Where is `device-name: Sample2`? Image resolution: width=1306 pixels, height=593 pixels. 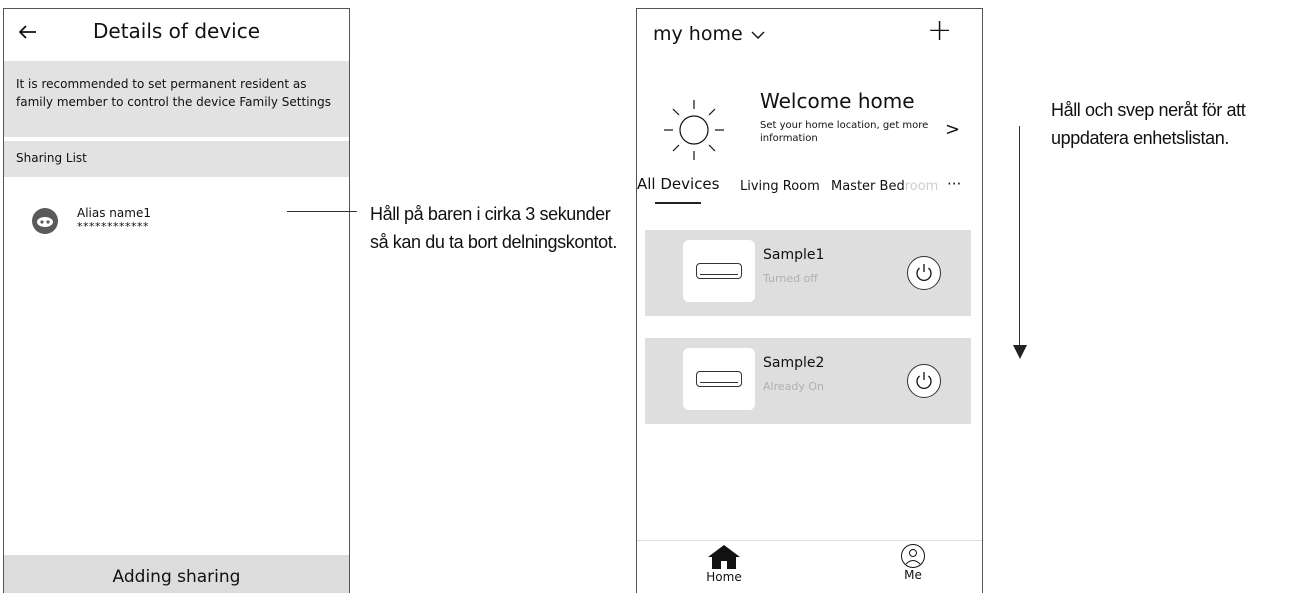
device-name: Sample2 is located at coordinates (794, 363).